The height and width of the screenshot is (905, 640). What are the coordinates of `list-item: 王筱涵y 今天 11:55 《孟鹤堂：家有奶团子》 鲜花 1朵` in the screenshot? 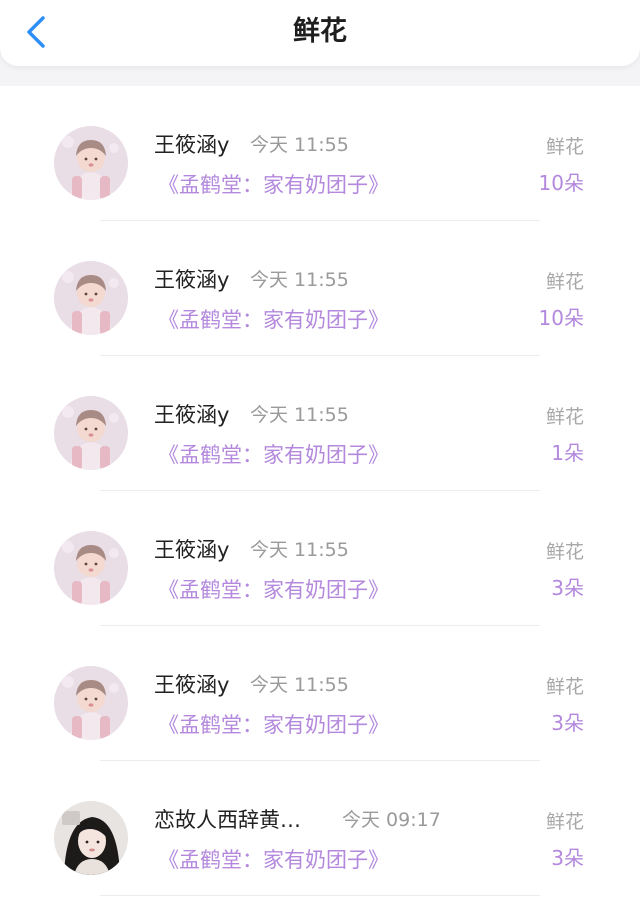 It's located at (320, 423).